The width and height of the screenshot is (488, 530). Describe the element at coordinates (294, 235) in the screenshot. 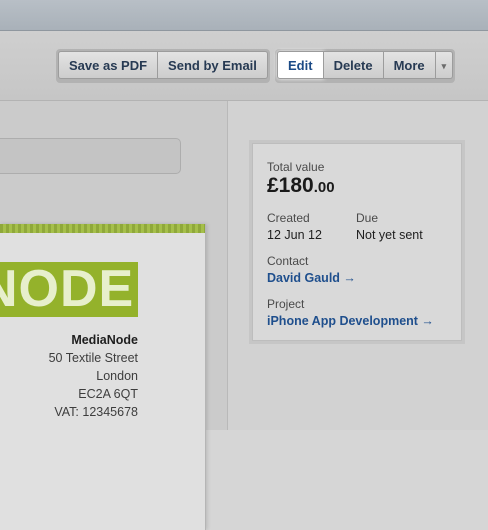

I see `created-date: 12 Jun 12` at that location.